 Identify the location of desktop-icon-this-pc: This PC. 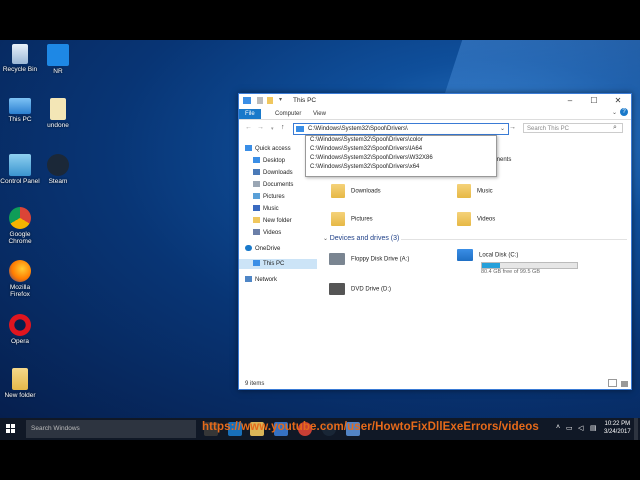
(20, 110).